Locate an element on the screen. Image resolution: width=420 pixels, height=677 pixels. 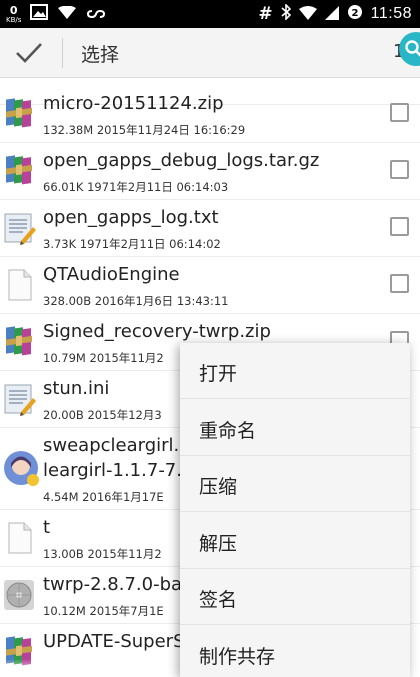
file-name: twrp-2.8.7.0-ba is located at coordinates (113, 584).